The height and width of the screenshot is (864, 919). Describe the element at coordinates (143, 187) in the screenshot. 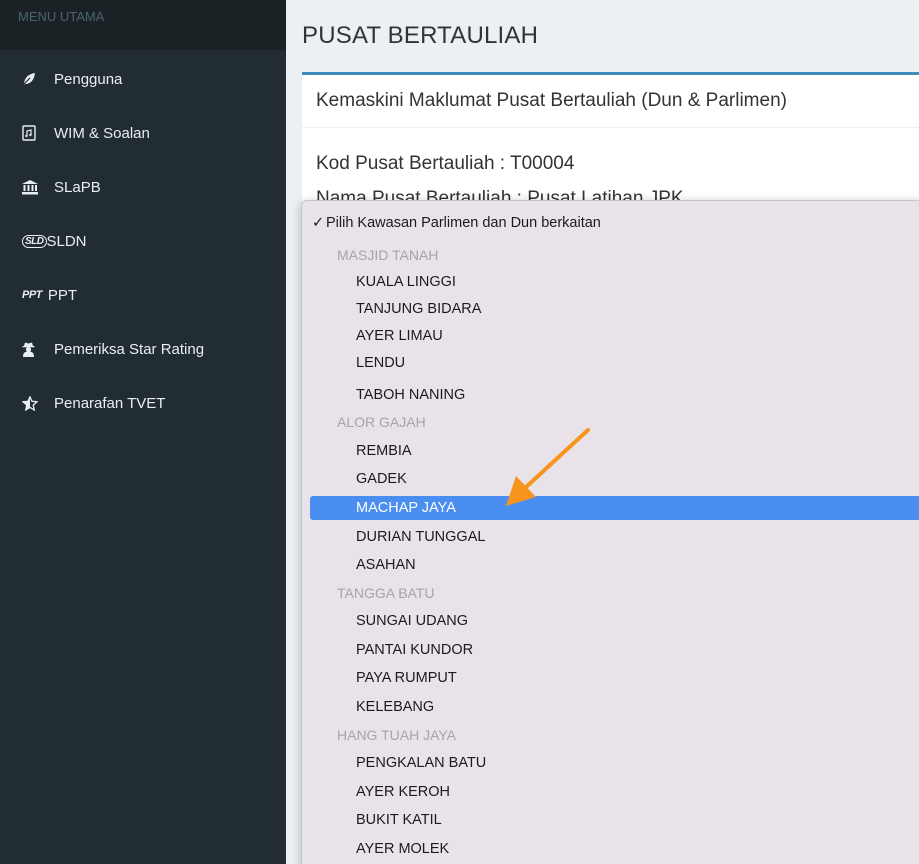

I see `sidebar-item-slapb: SLaPB` at that location.